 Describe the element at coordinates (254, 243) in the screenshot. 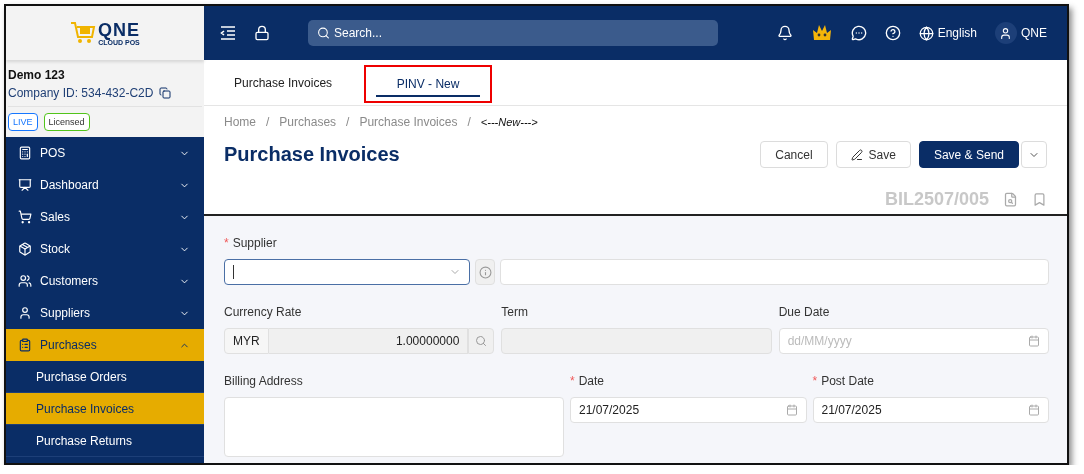

I see `field-label: Supplier` at that location.